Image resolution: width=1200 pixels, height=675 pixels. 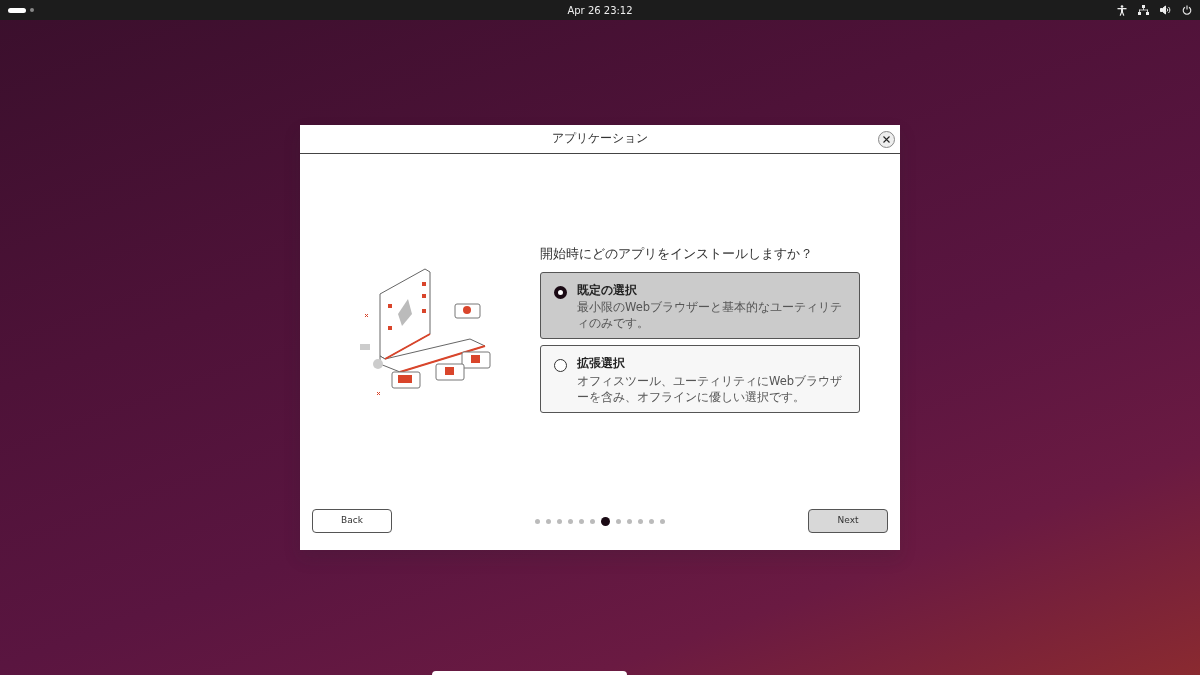 I want to click on option-description: 最小限のWebブラウザーと基本的なユーティリティのみです。, so click(x=710, y=315).